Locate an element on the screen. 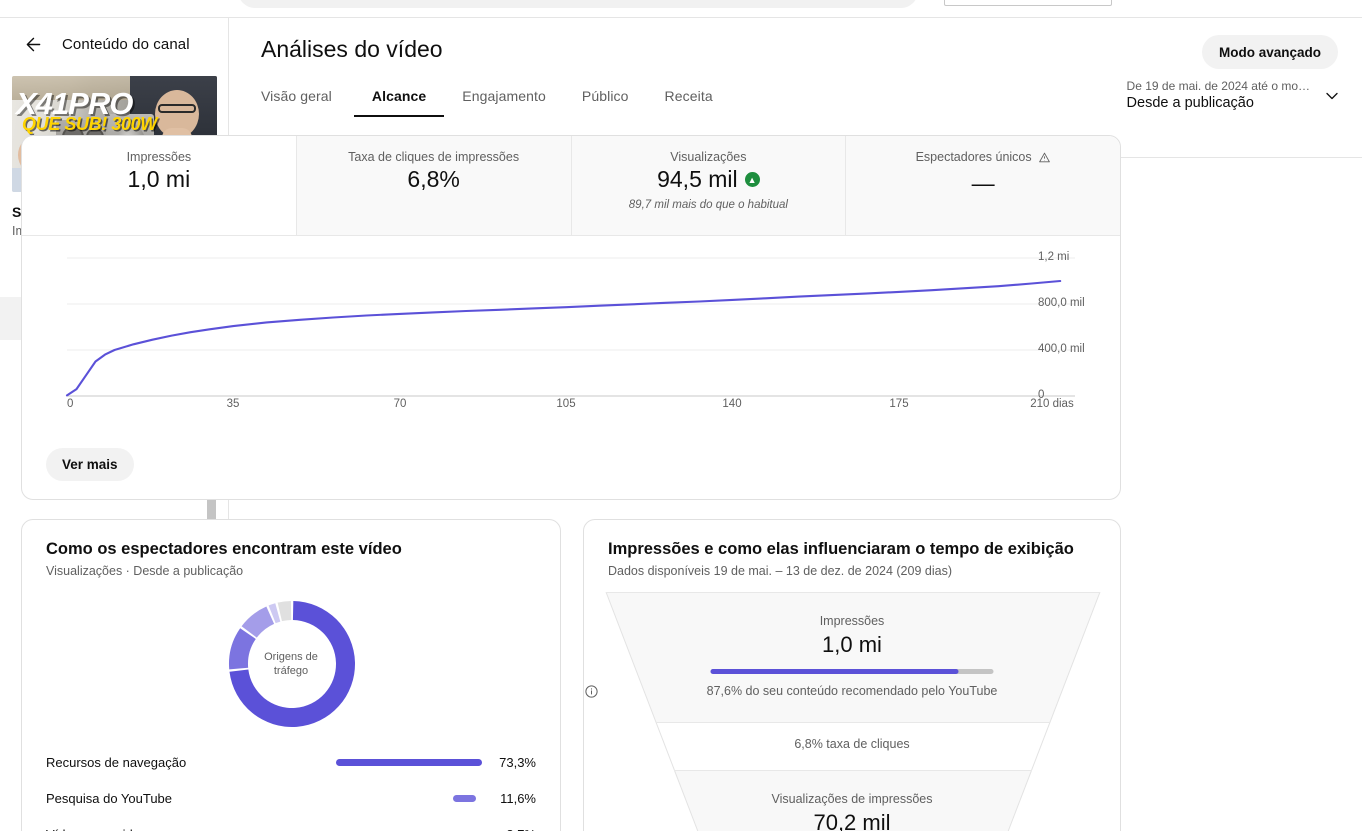  metric-value-text: — is located at coordinates (983, 183).